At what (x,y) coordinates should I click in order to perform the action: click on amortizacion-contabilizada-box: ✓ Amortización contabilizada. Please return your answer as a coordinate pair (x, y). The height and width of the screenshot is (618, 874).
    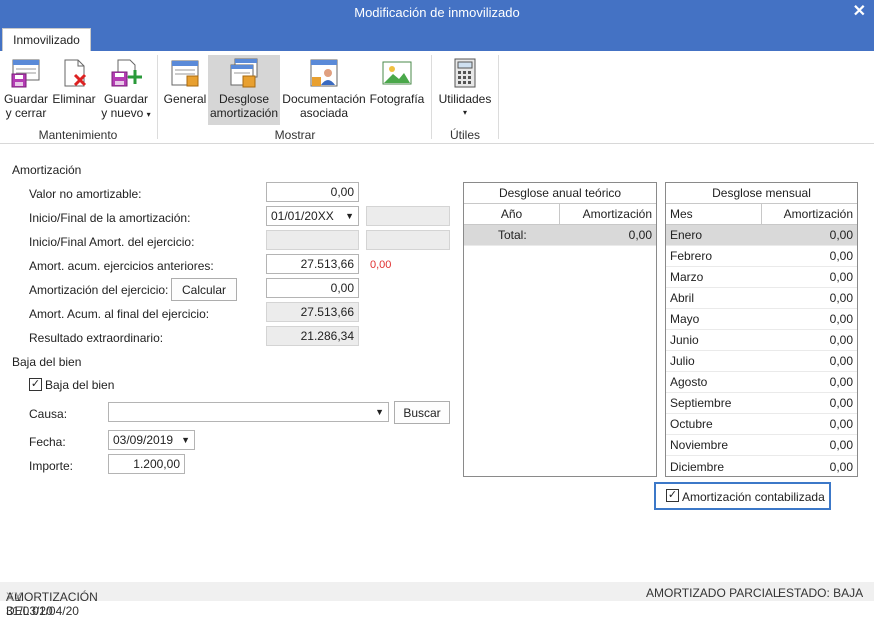
    Looking at the image, I should click on (742, 496).